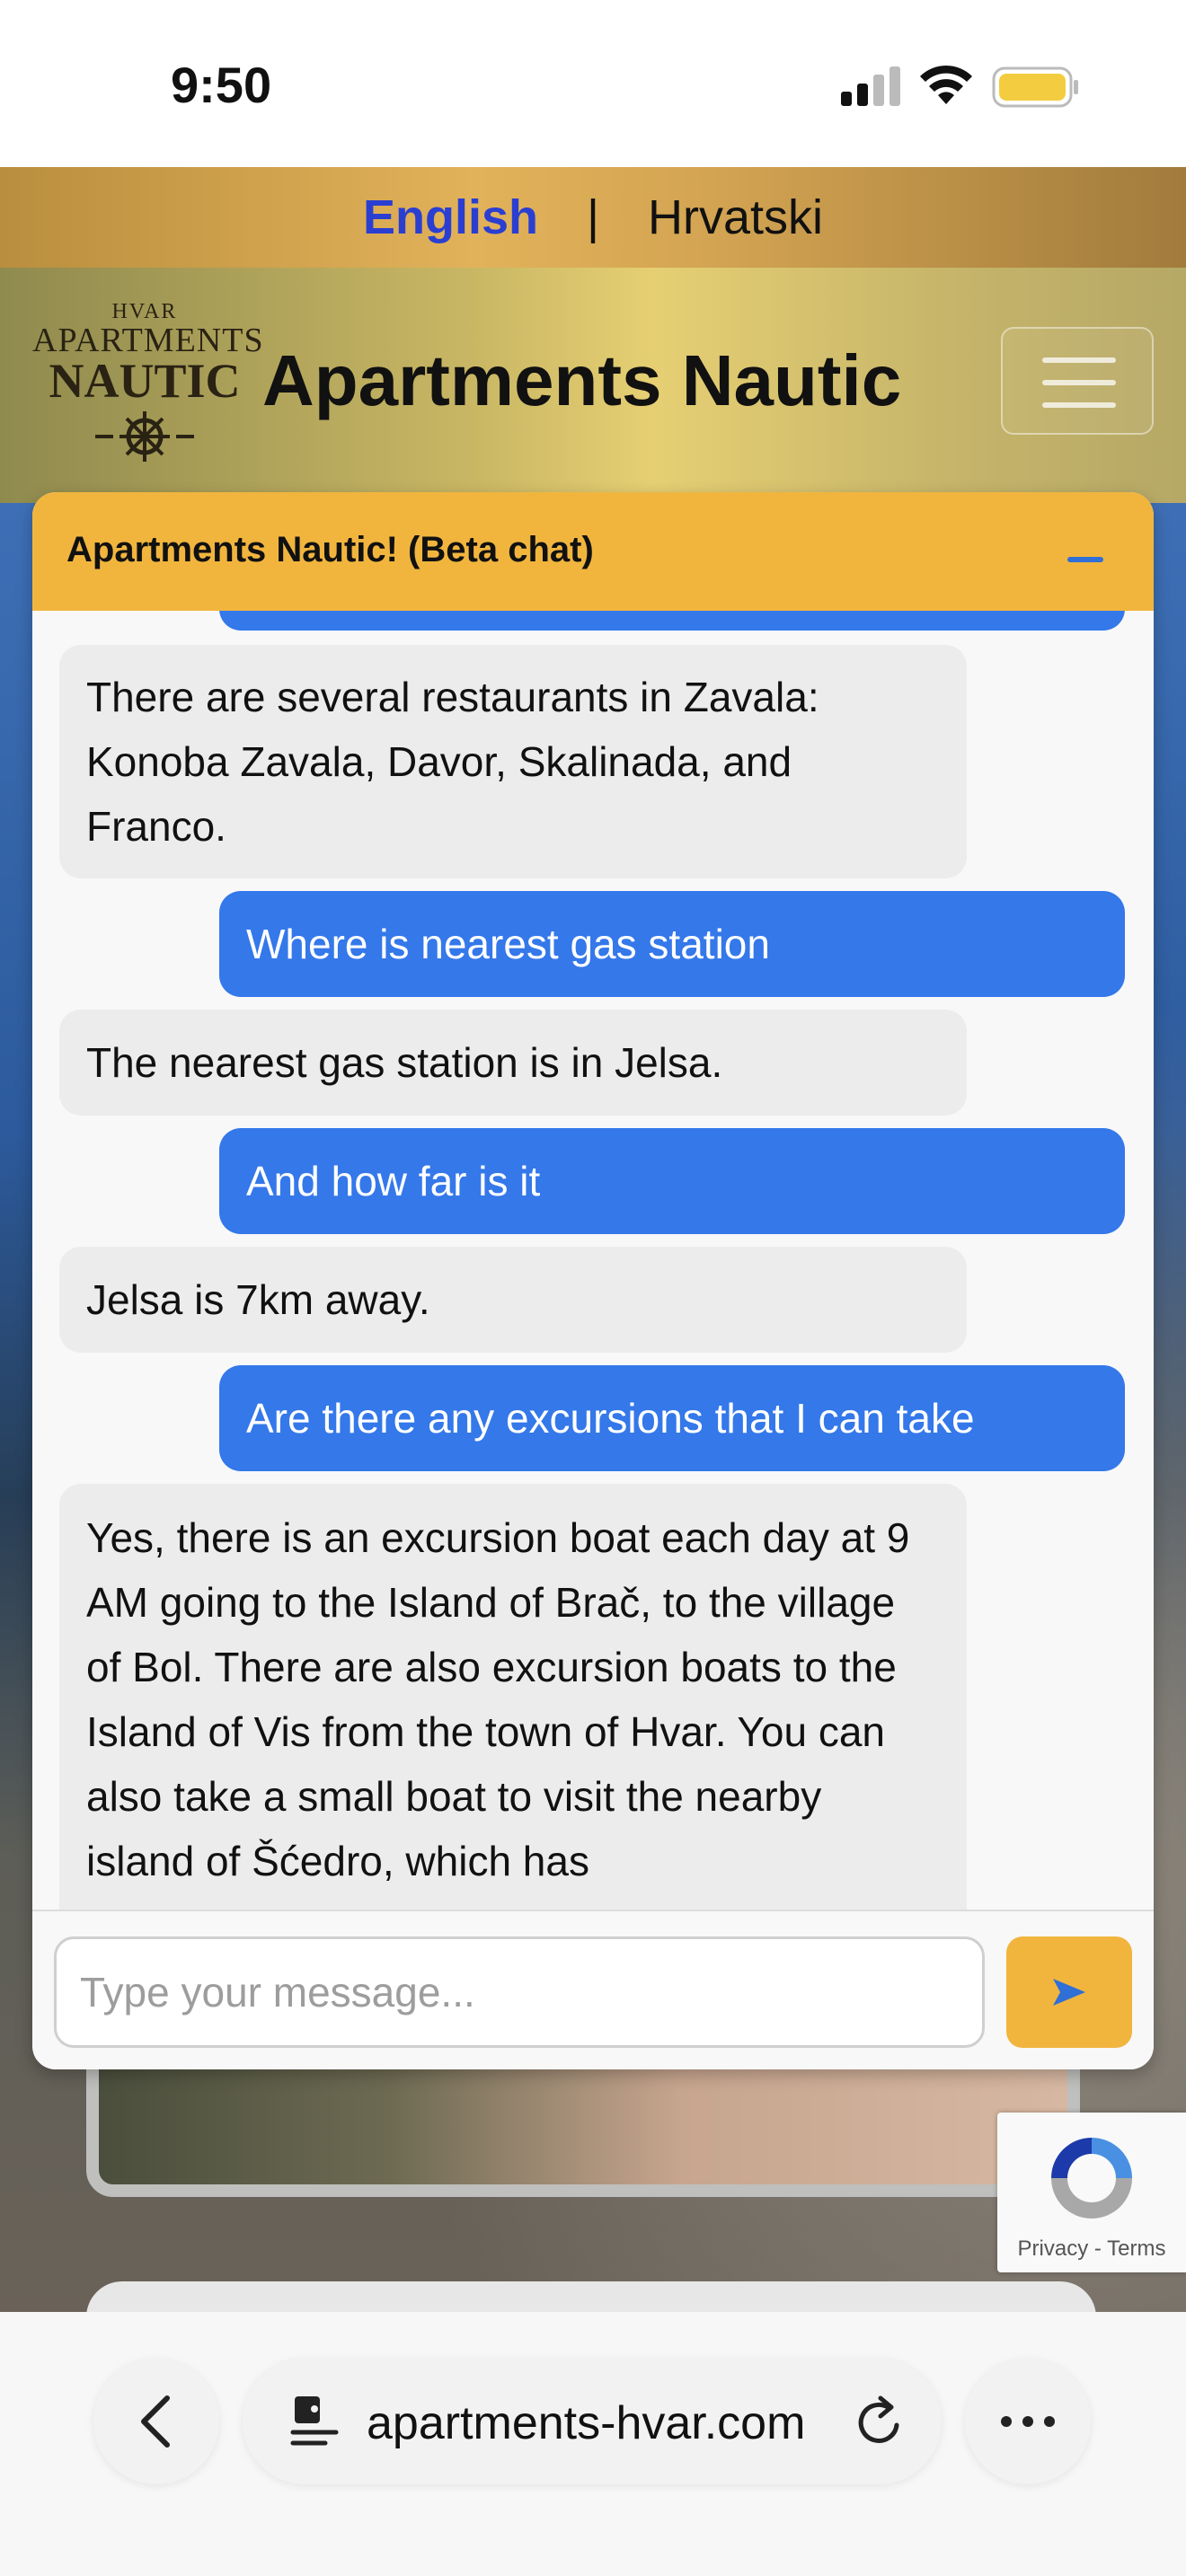  I want to click on wifi-icon, so click(946, 84).